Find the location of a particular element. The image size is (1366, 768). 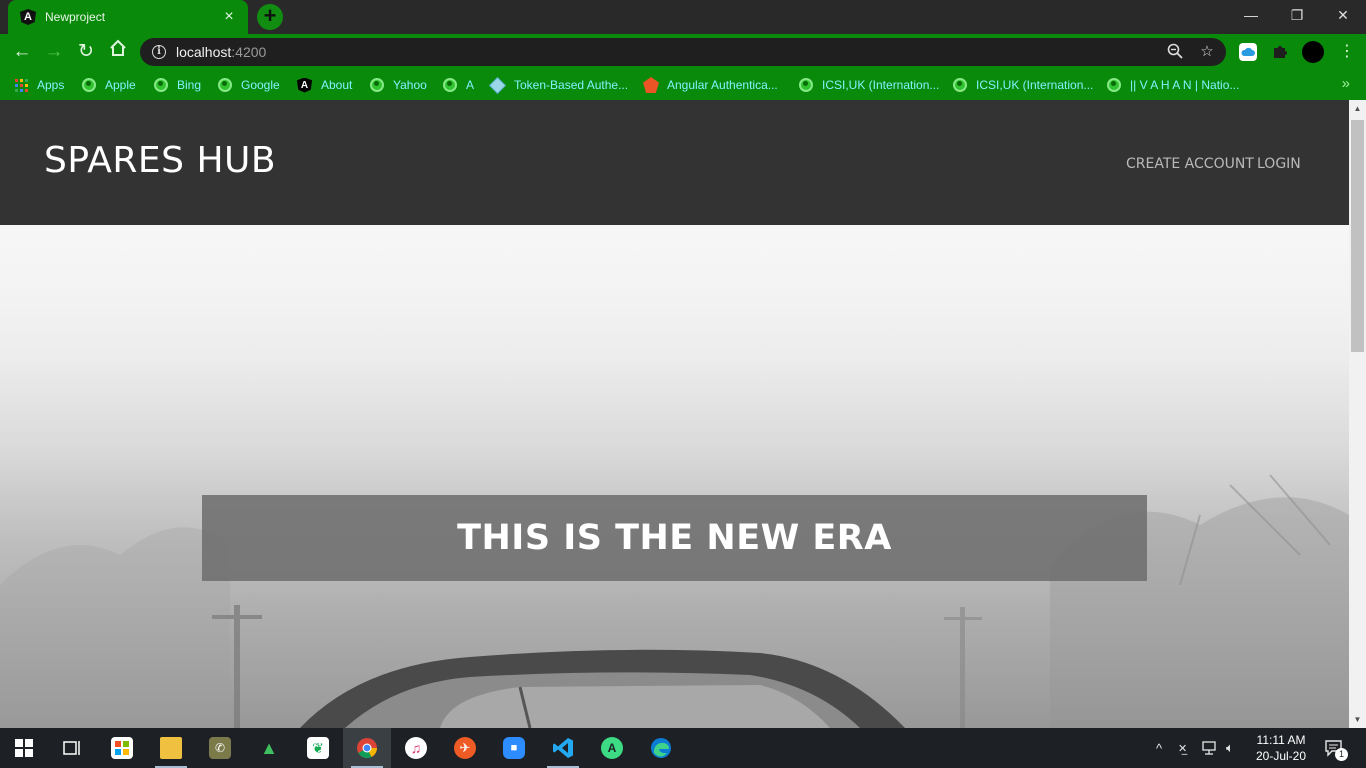

address-bar: i localhost:4200 ☆ is located at coordinates (683, 52).